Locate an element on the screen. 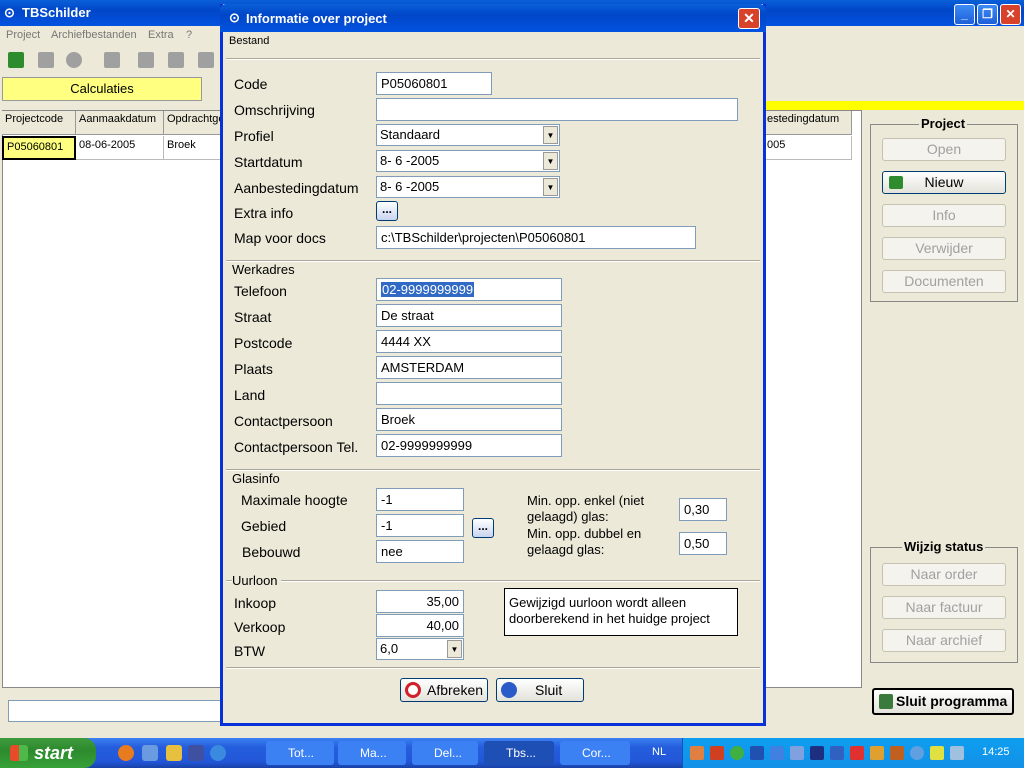  save-icon is located at coordinates (196, 753).